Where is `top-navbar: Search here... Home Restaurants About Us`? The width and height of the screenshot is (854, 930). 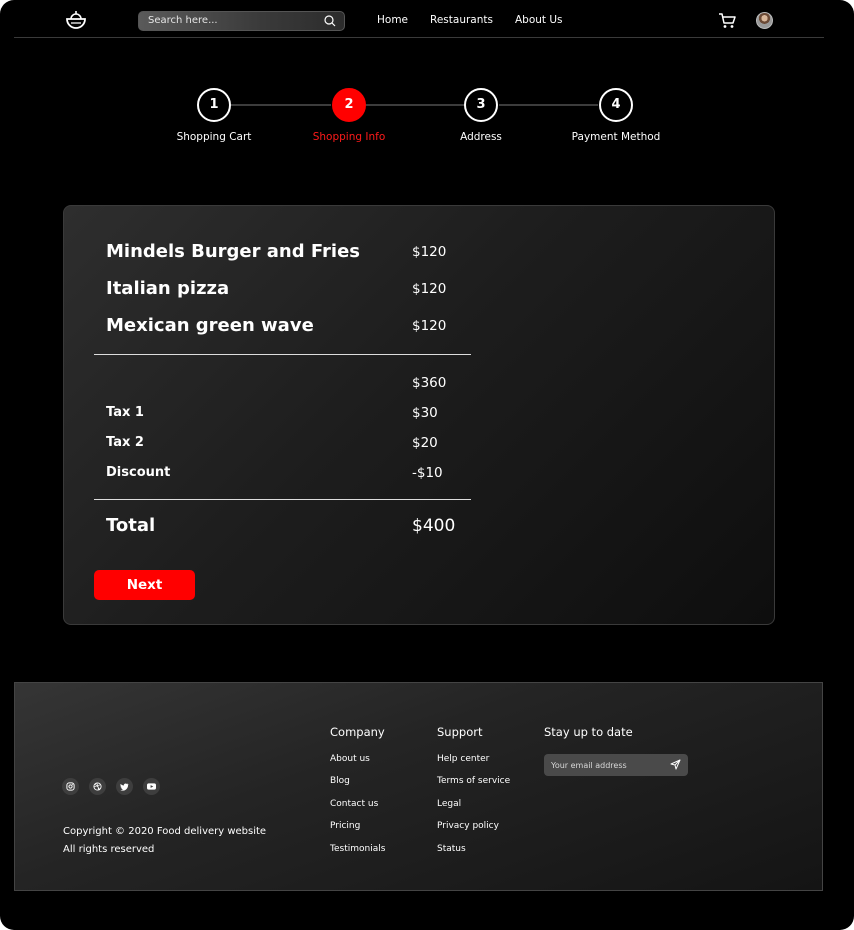 top-navbar: Search here... Home Restaurants About Us is located at coordinates (419, 19).